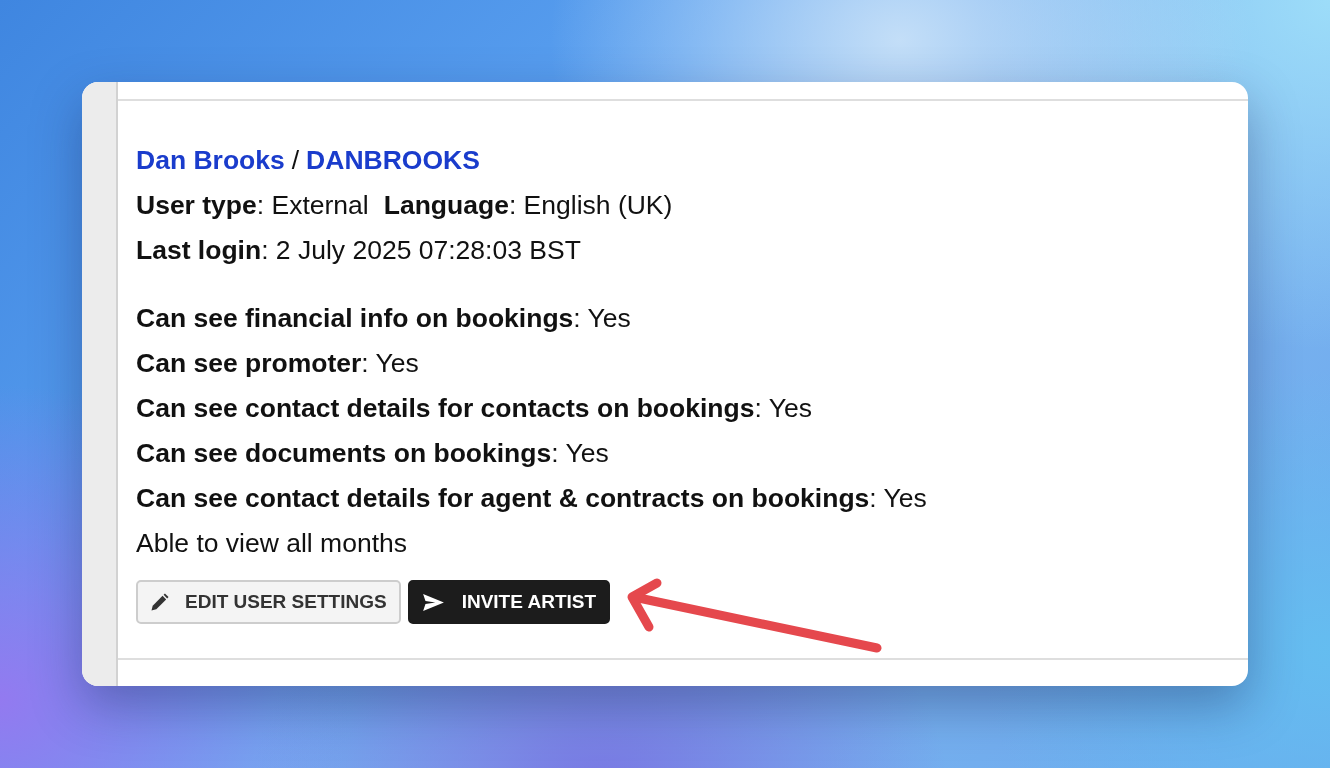 The width and height of the screenshot is (1330, 768). I want to click on last-login-text: Last login: 2 July 2025 07:28:03 BST, so click(358, 250).